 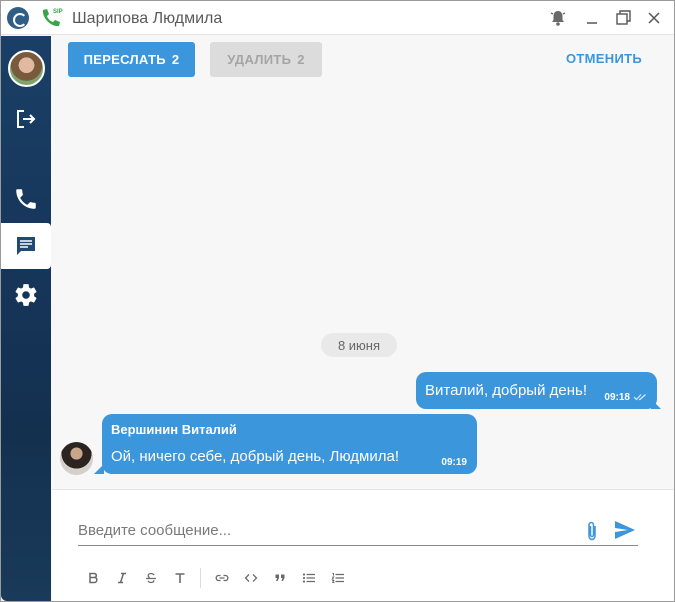 I want to click on window-title: Шарипова Людмила, so click(x=147, y=18).